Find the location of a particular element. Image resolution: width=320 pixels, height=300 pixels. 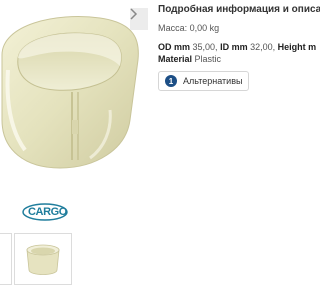

material-row: Material Plastic is located at coordinates (189, 59).